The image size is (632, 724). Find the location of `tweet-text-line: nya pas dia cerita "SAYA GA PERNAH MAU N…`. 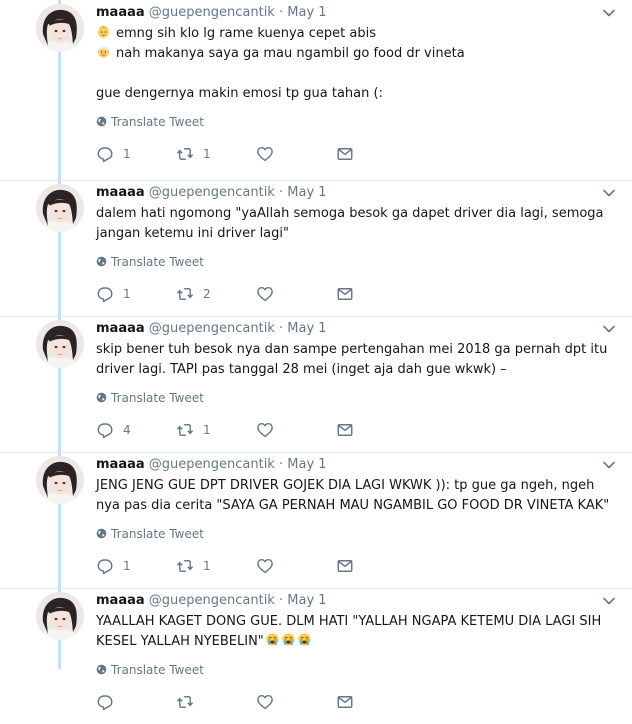

tweet-text-line: nya pas dia cerita "SAYA GA PERNAH MAU N… is located at coordinates (354, 506).